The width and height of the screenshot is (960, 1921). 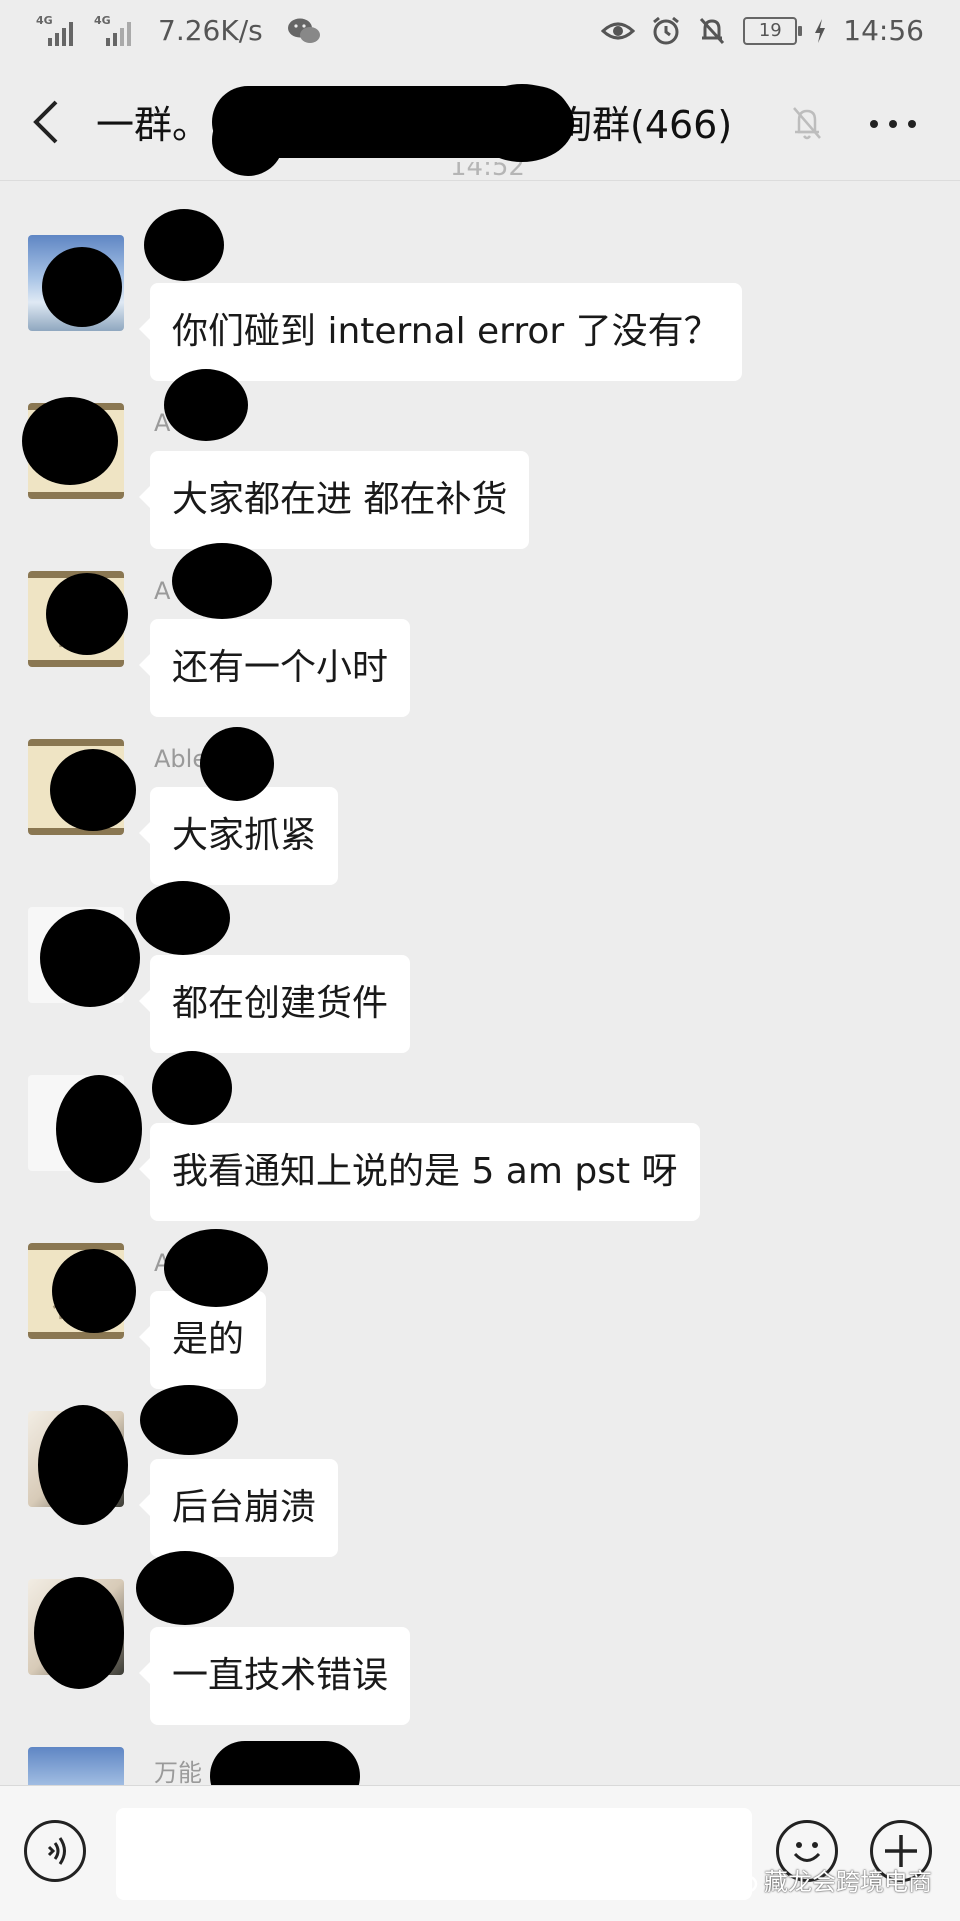 I want to click on status-bar: 4G 4G 7.26K/s 19 14:56, so click(x=480, y=32).